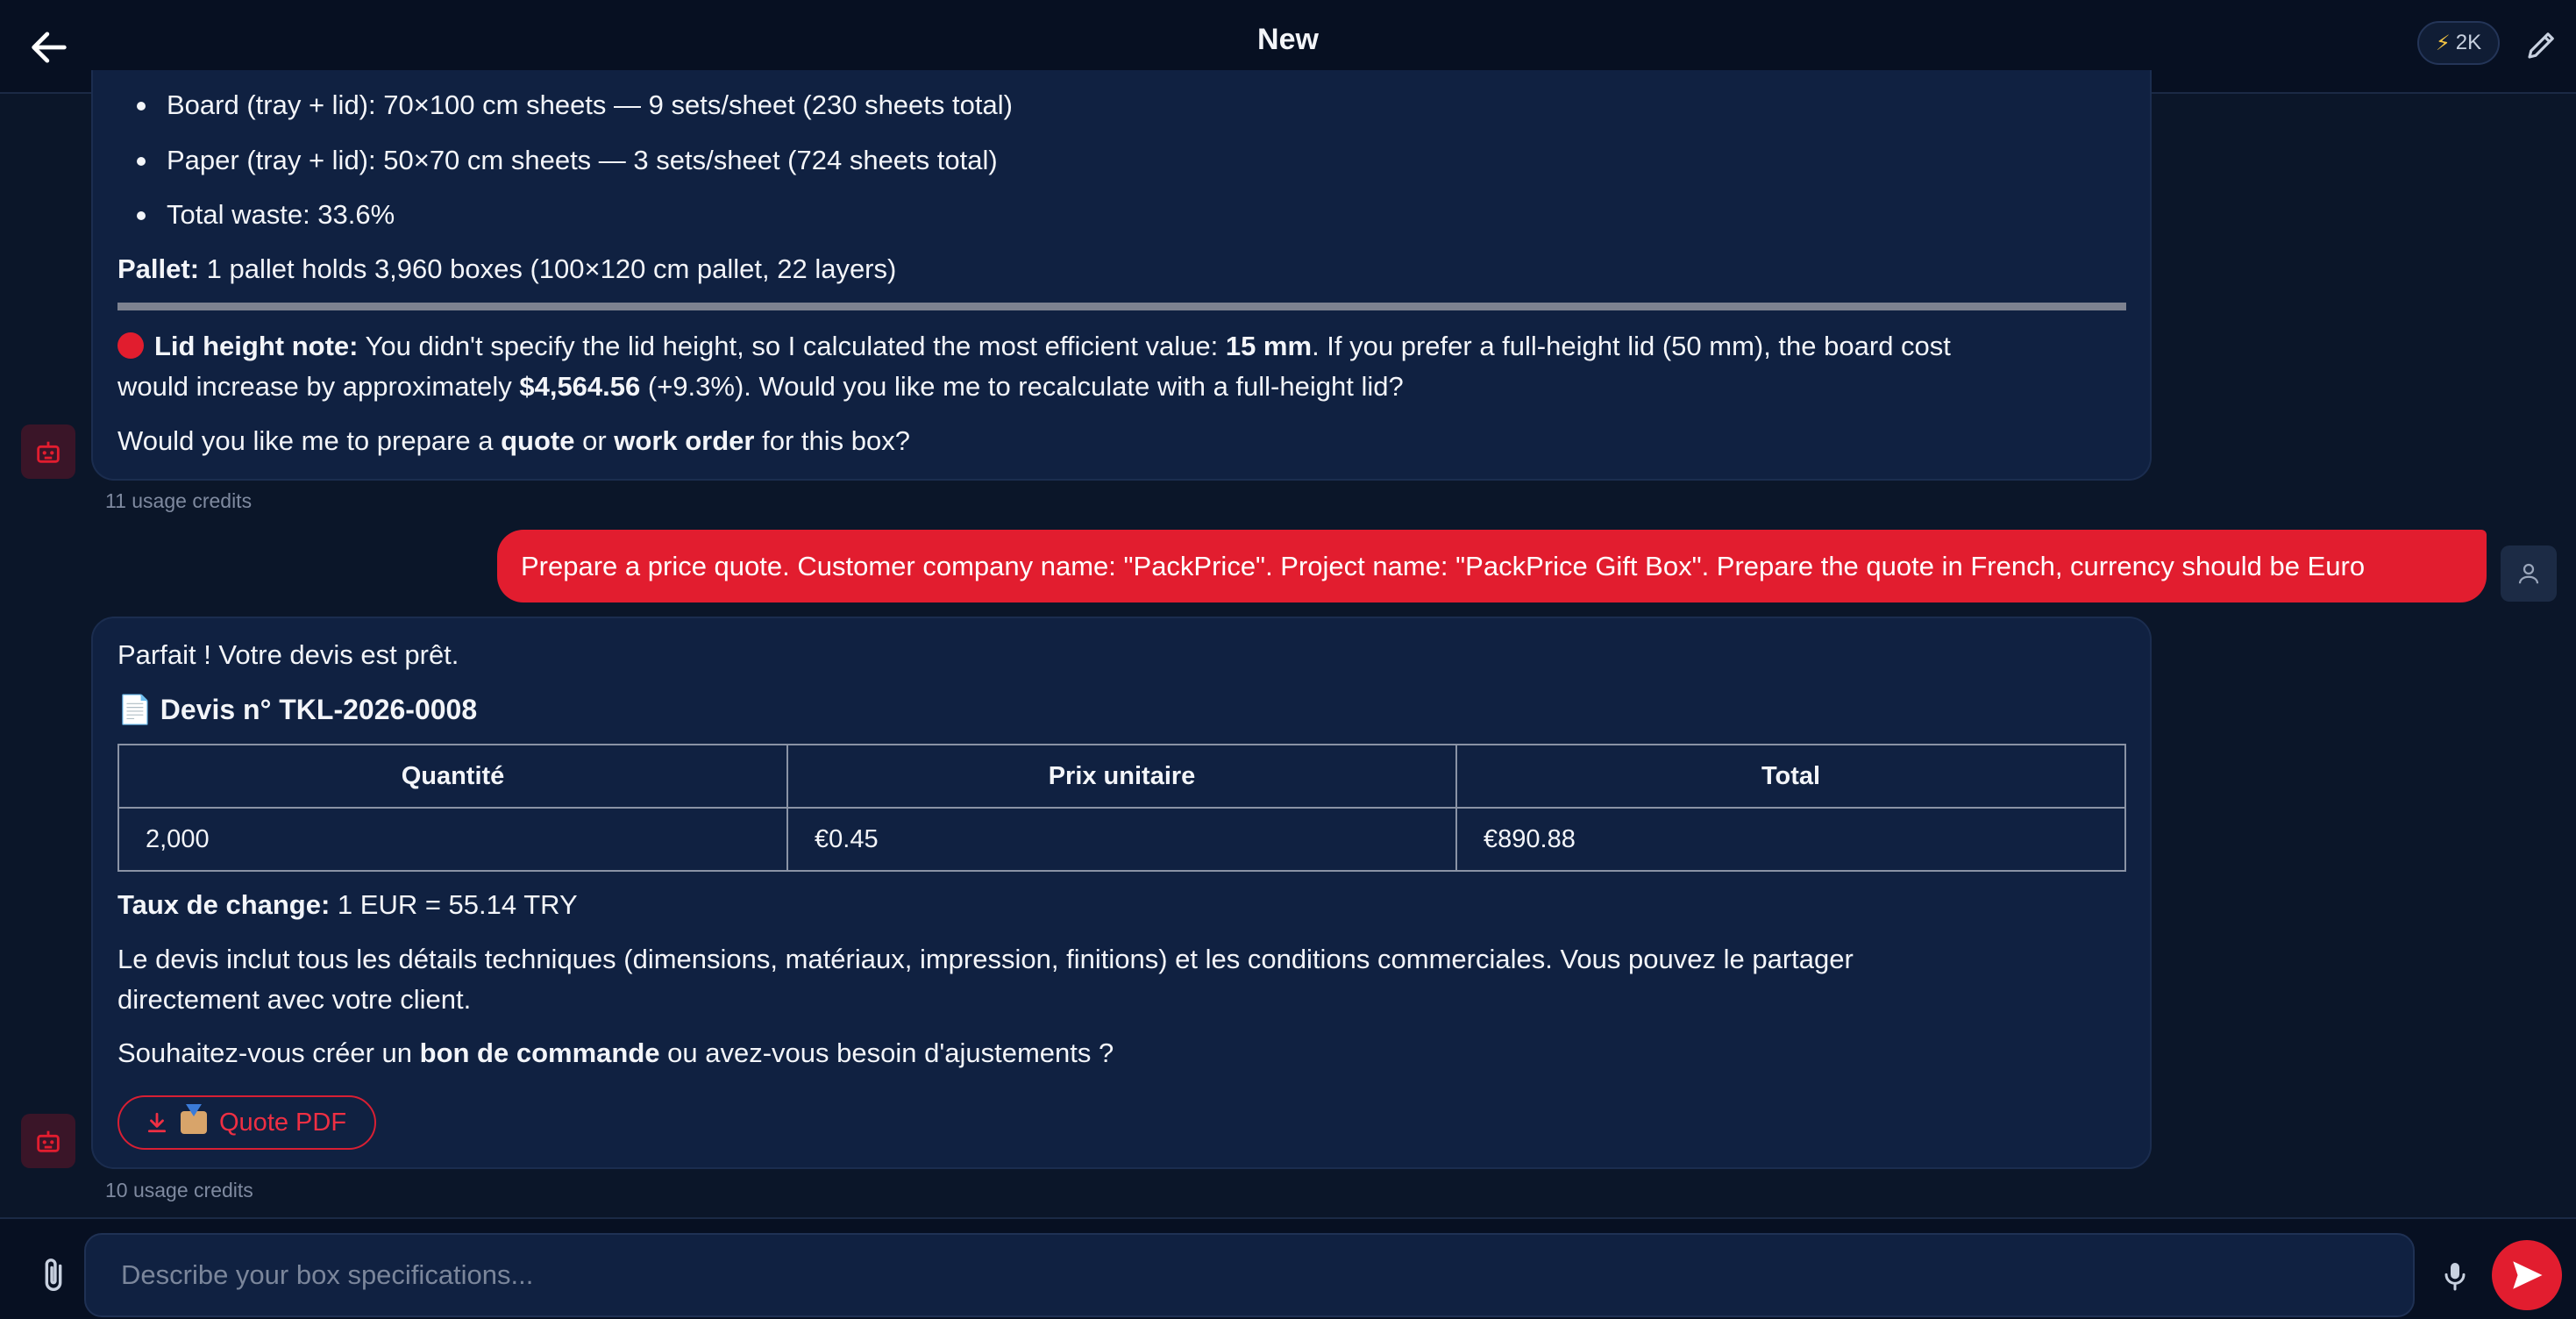 This screenshot has height=1319, width=2576. What do you see at coordinates (1790, 839) in the screenshot?
I see `table-cell: €890.88` at bounding box center [1790, 839].